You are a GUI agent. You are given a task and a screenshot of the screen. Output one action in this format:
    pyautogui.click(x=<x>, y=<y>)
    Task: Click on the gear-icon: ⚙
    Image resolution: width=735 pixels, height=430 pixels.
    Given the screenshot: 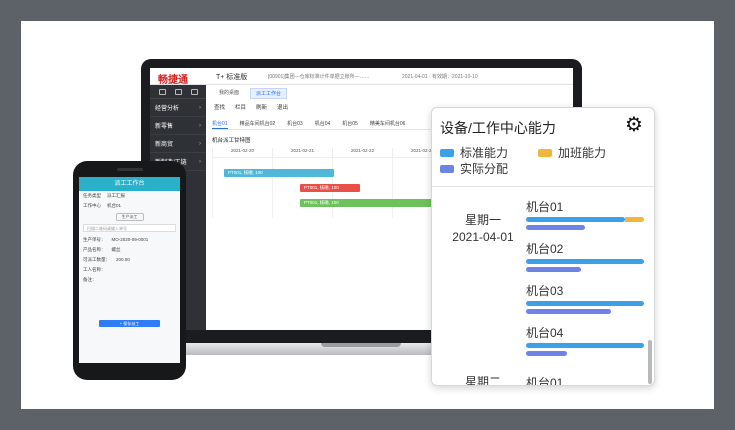 What is the action you would take?
    pyautogui.click(x=634, y=125)
    